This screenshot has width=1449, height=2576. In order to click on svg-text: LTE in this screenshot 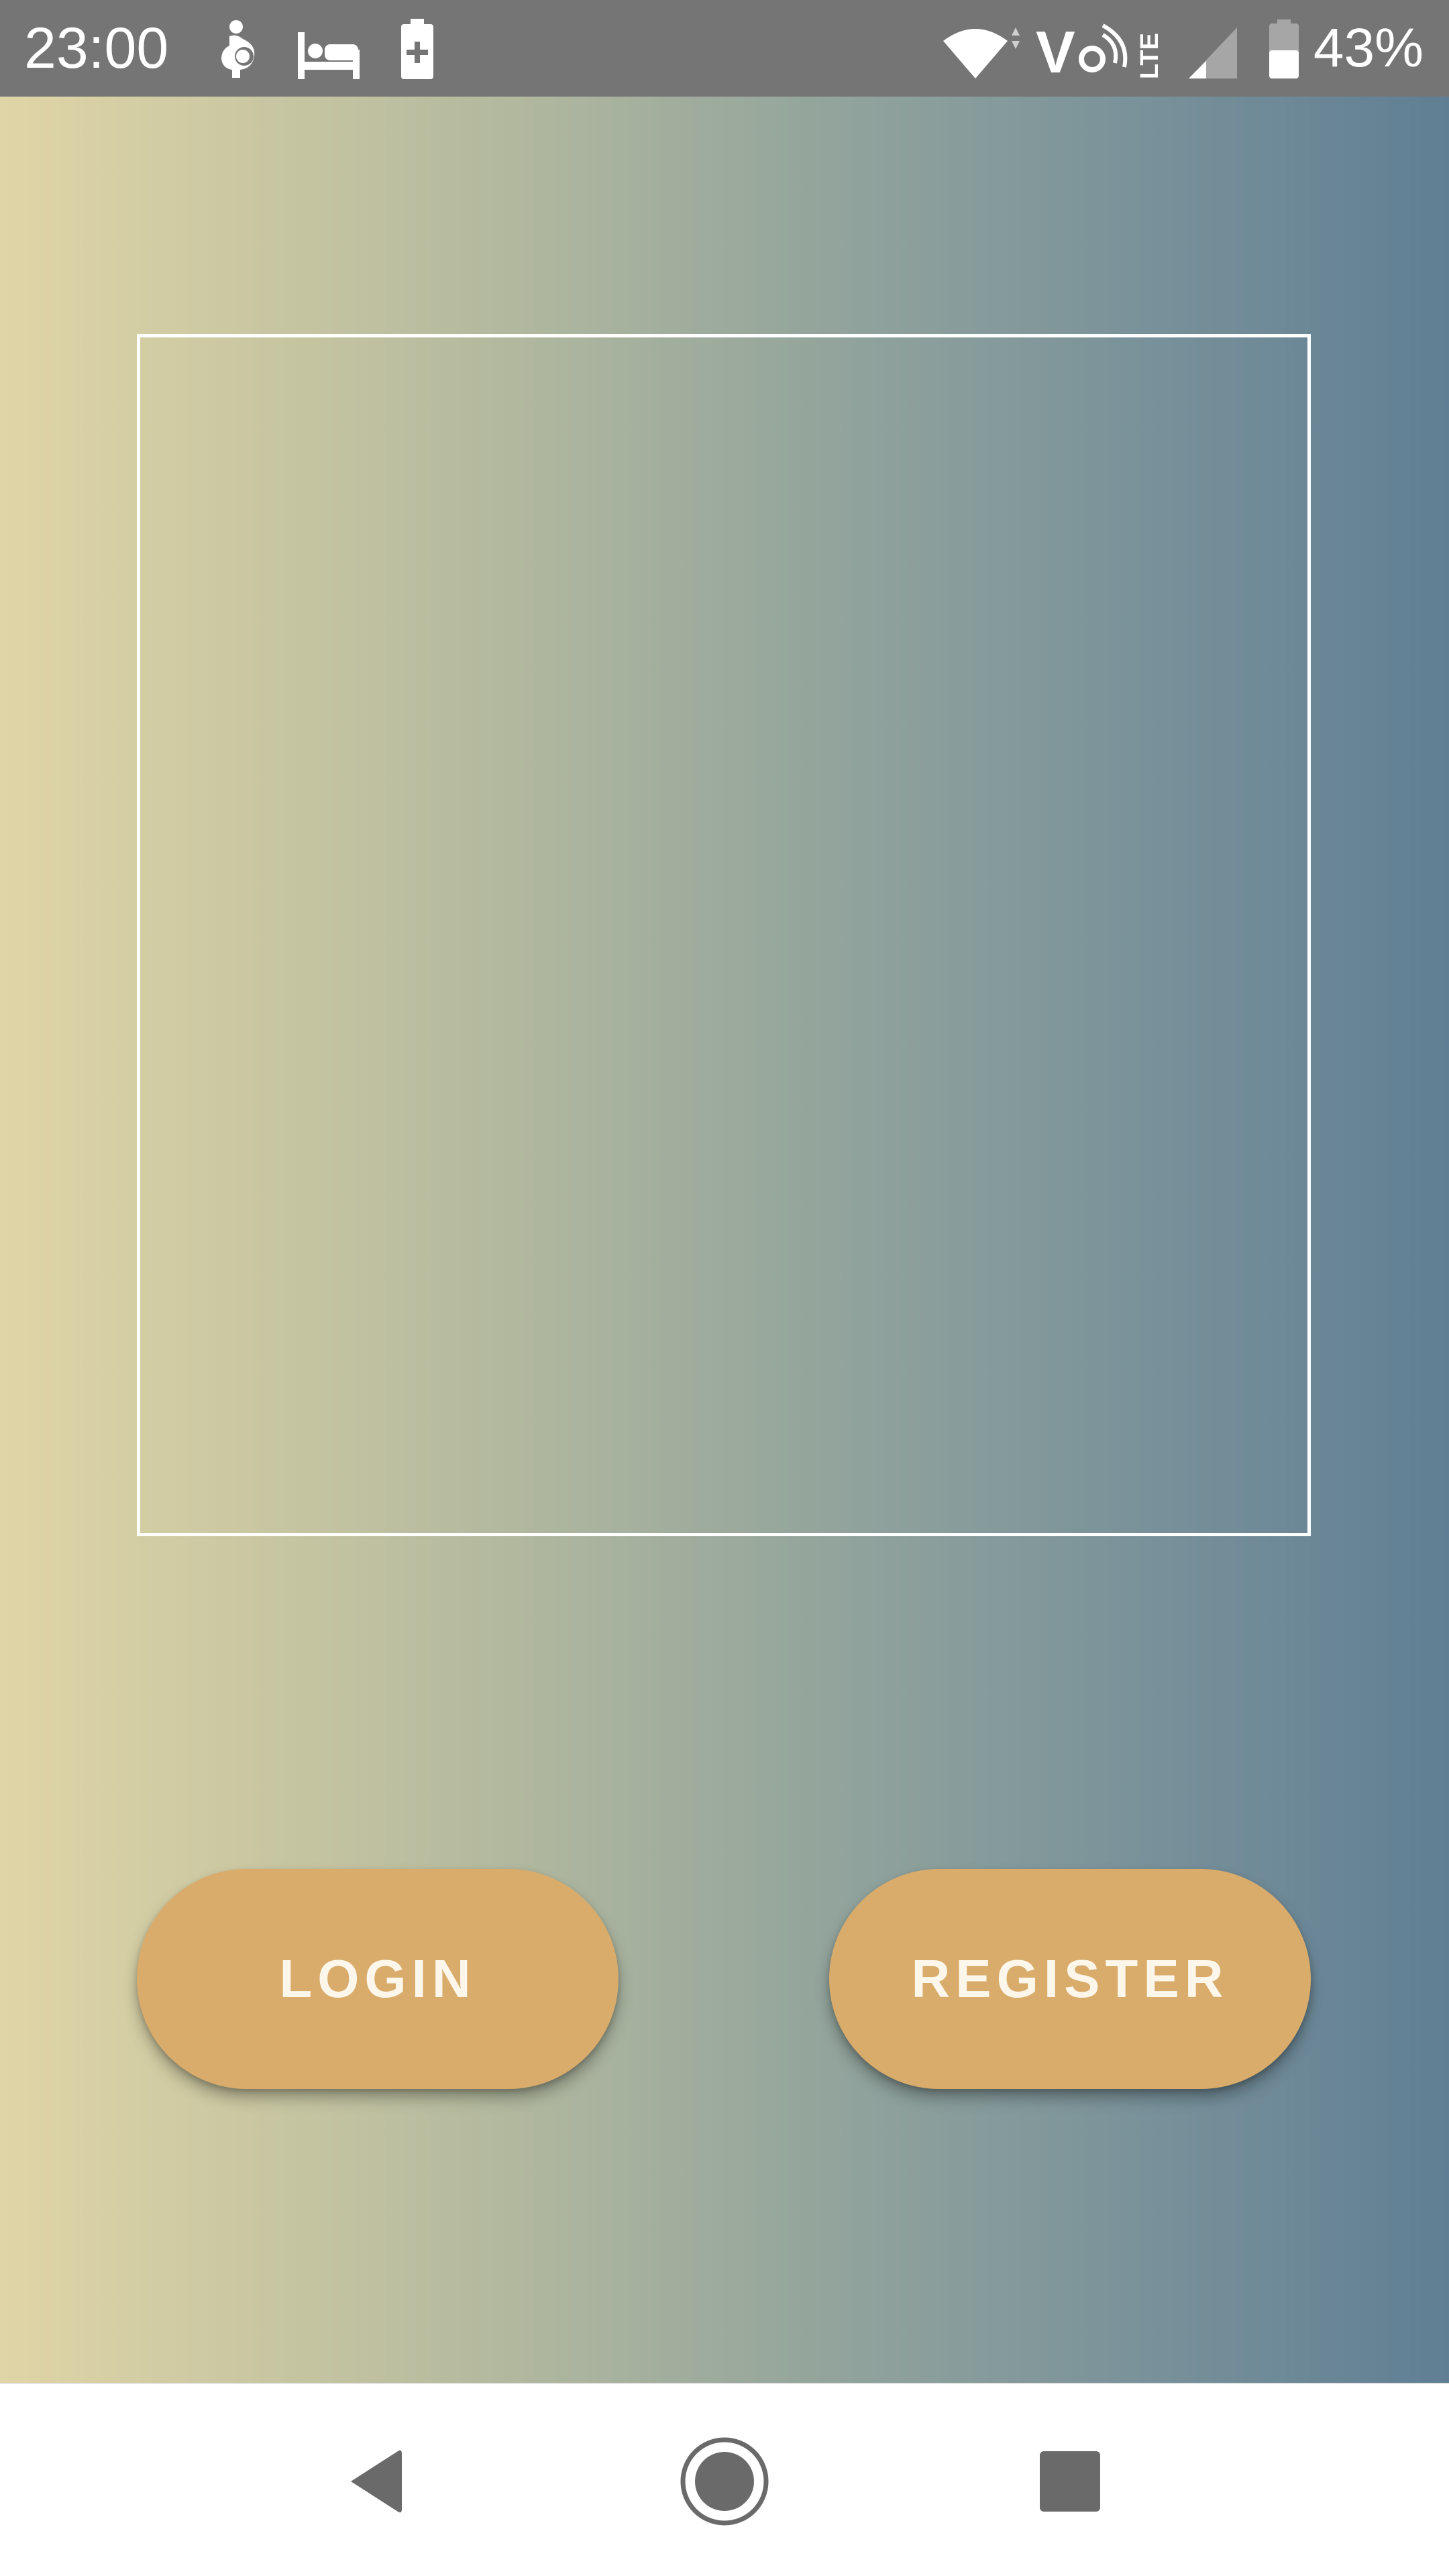, I will do `click(1149, 56)`.